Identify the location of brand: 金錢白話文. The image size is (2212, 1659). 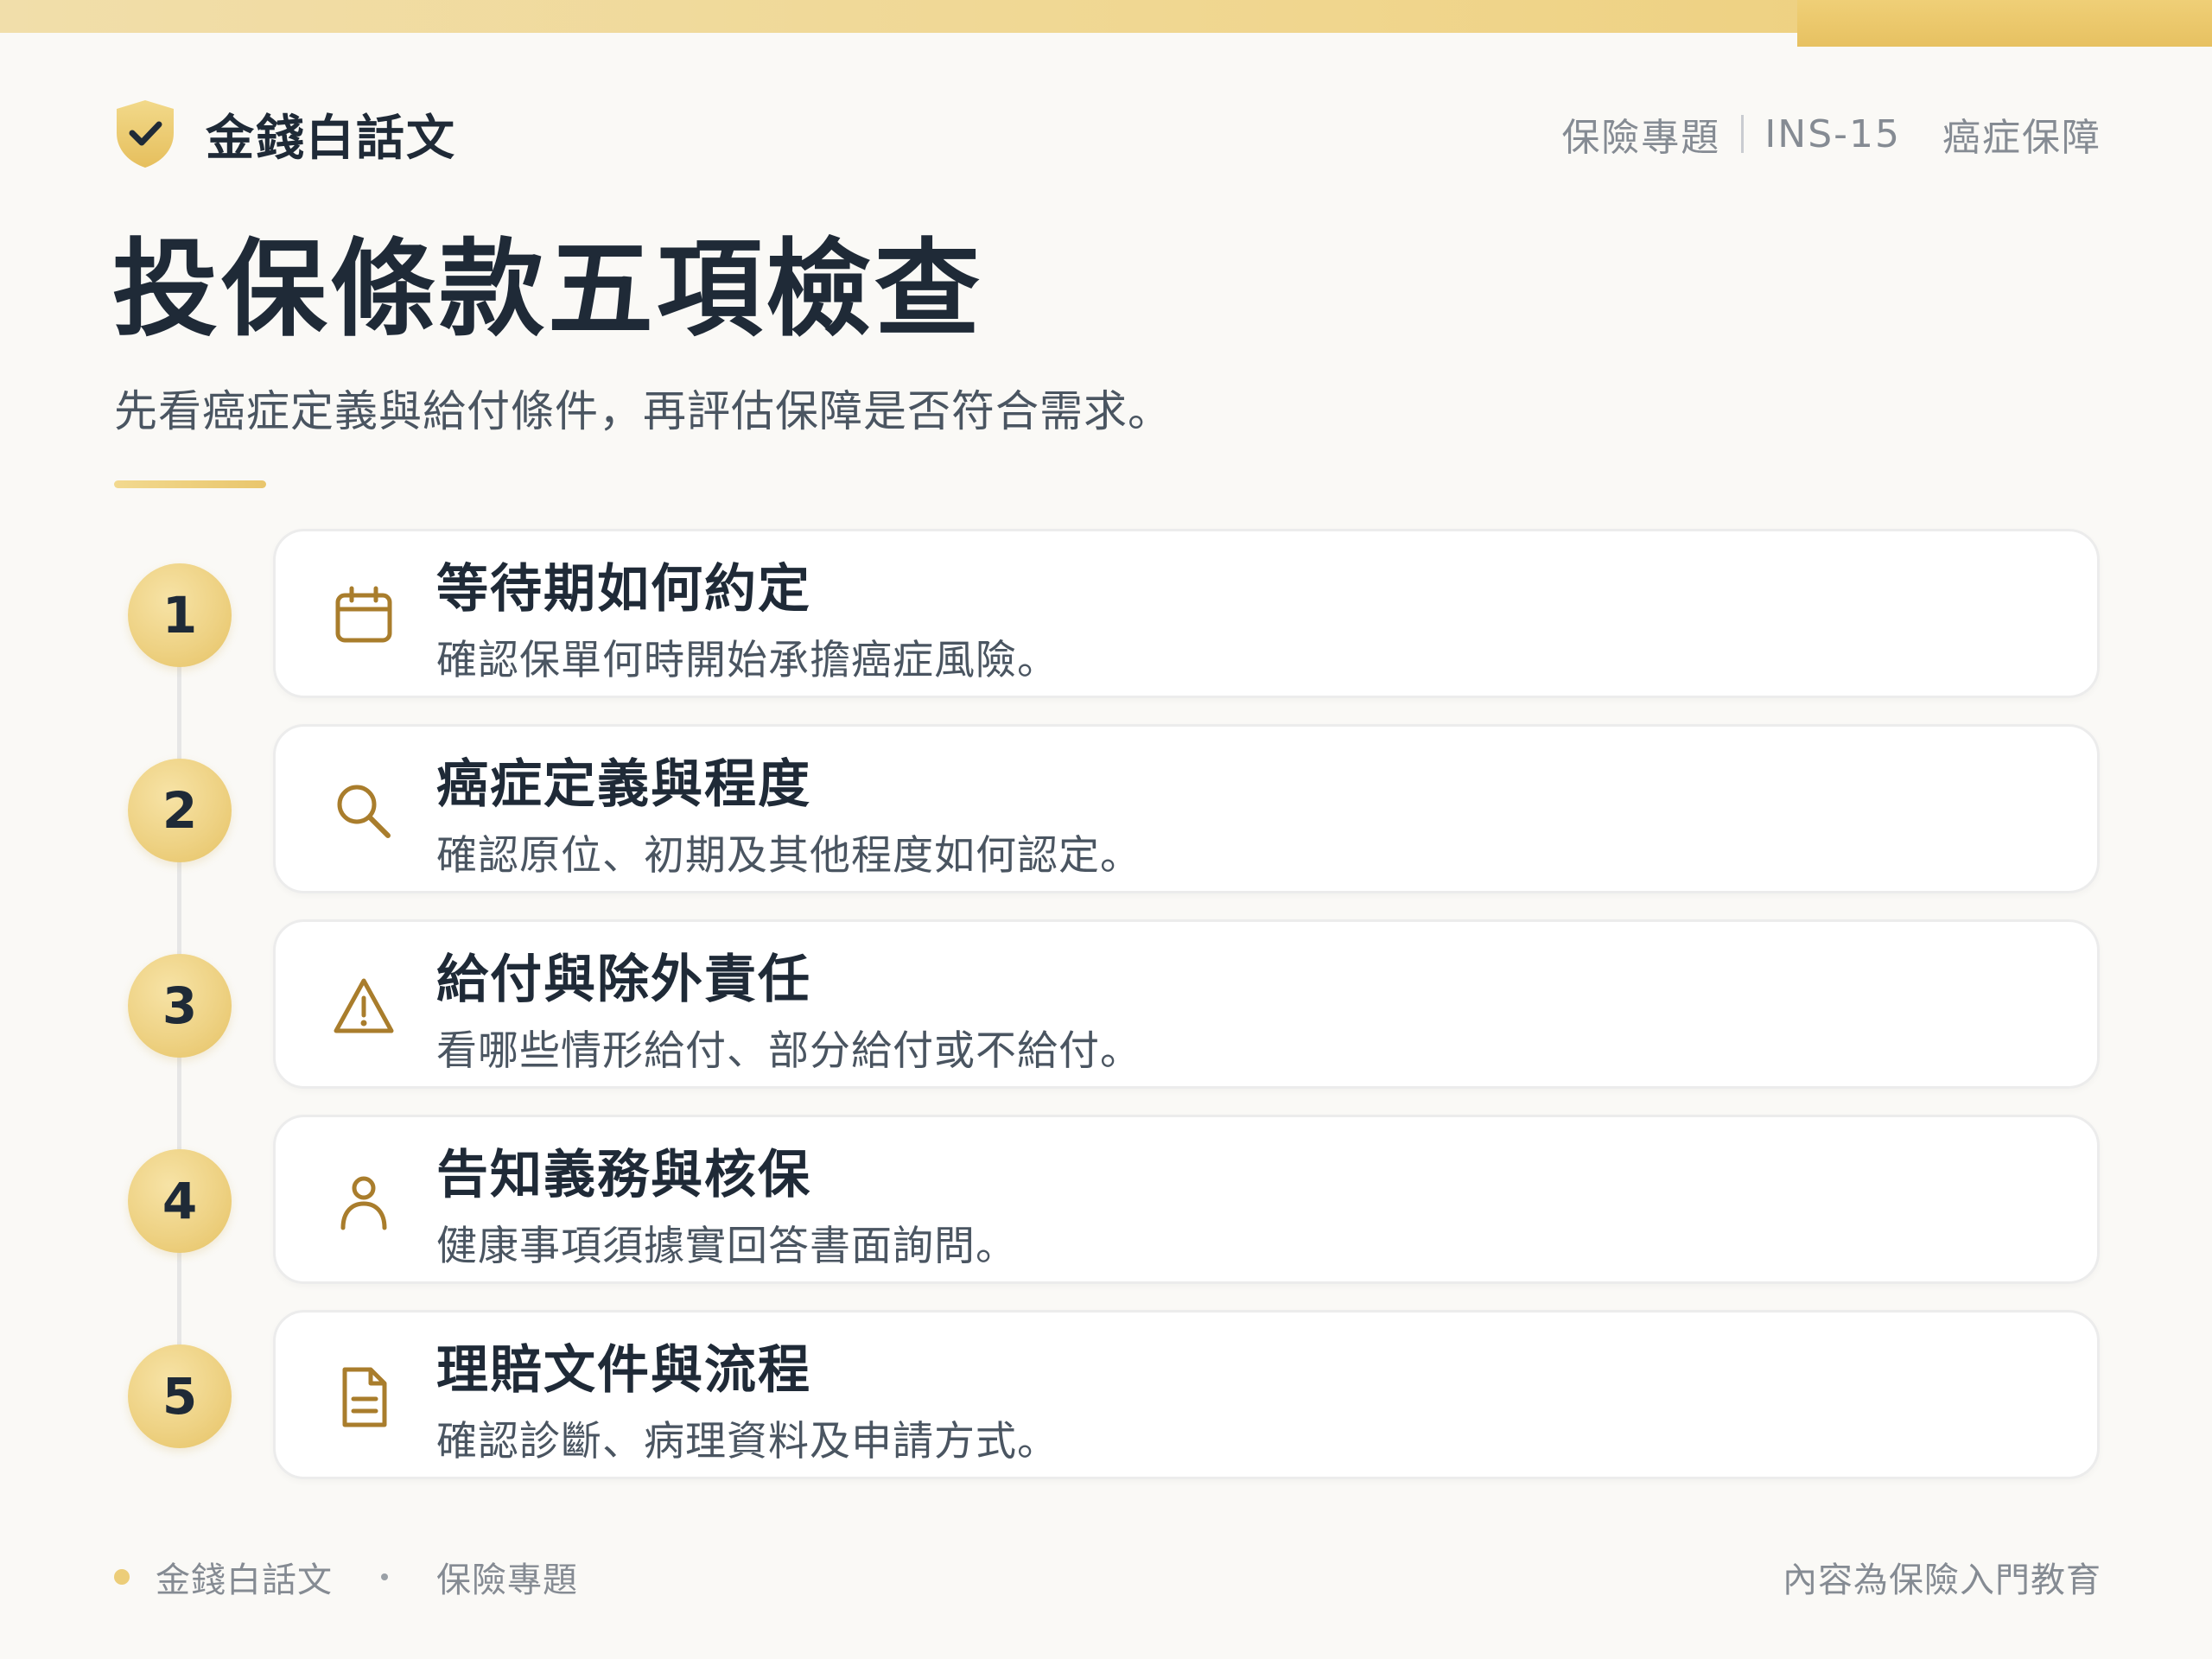
(285, 134).